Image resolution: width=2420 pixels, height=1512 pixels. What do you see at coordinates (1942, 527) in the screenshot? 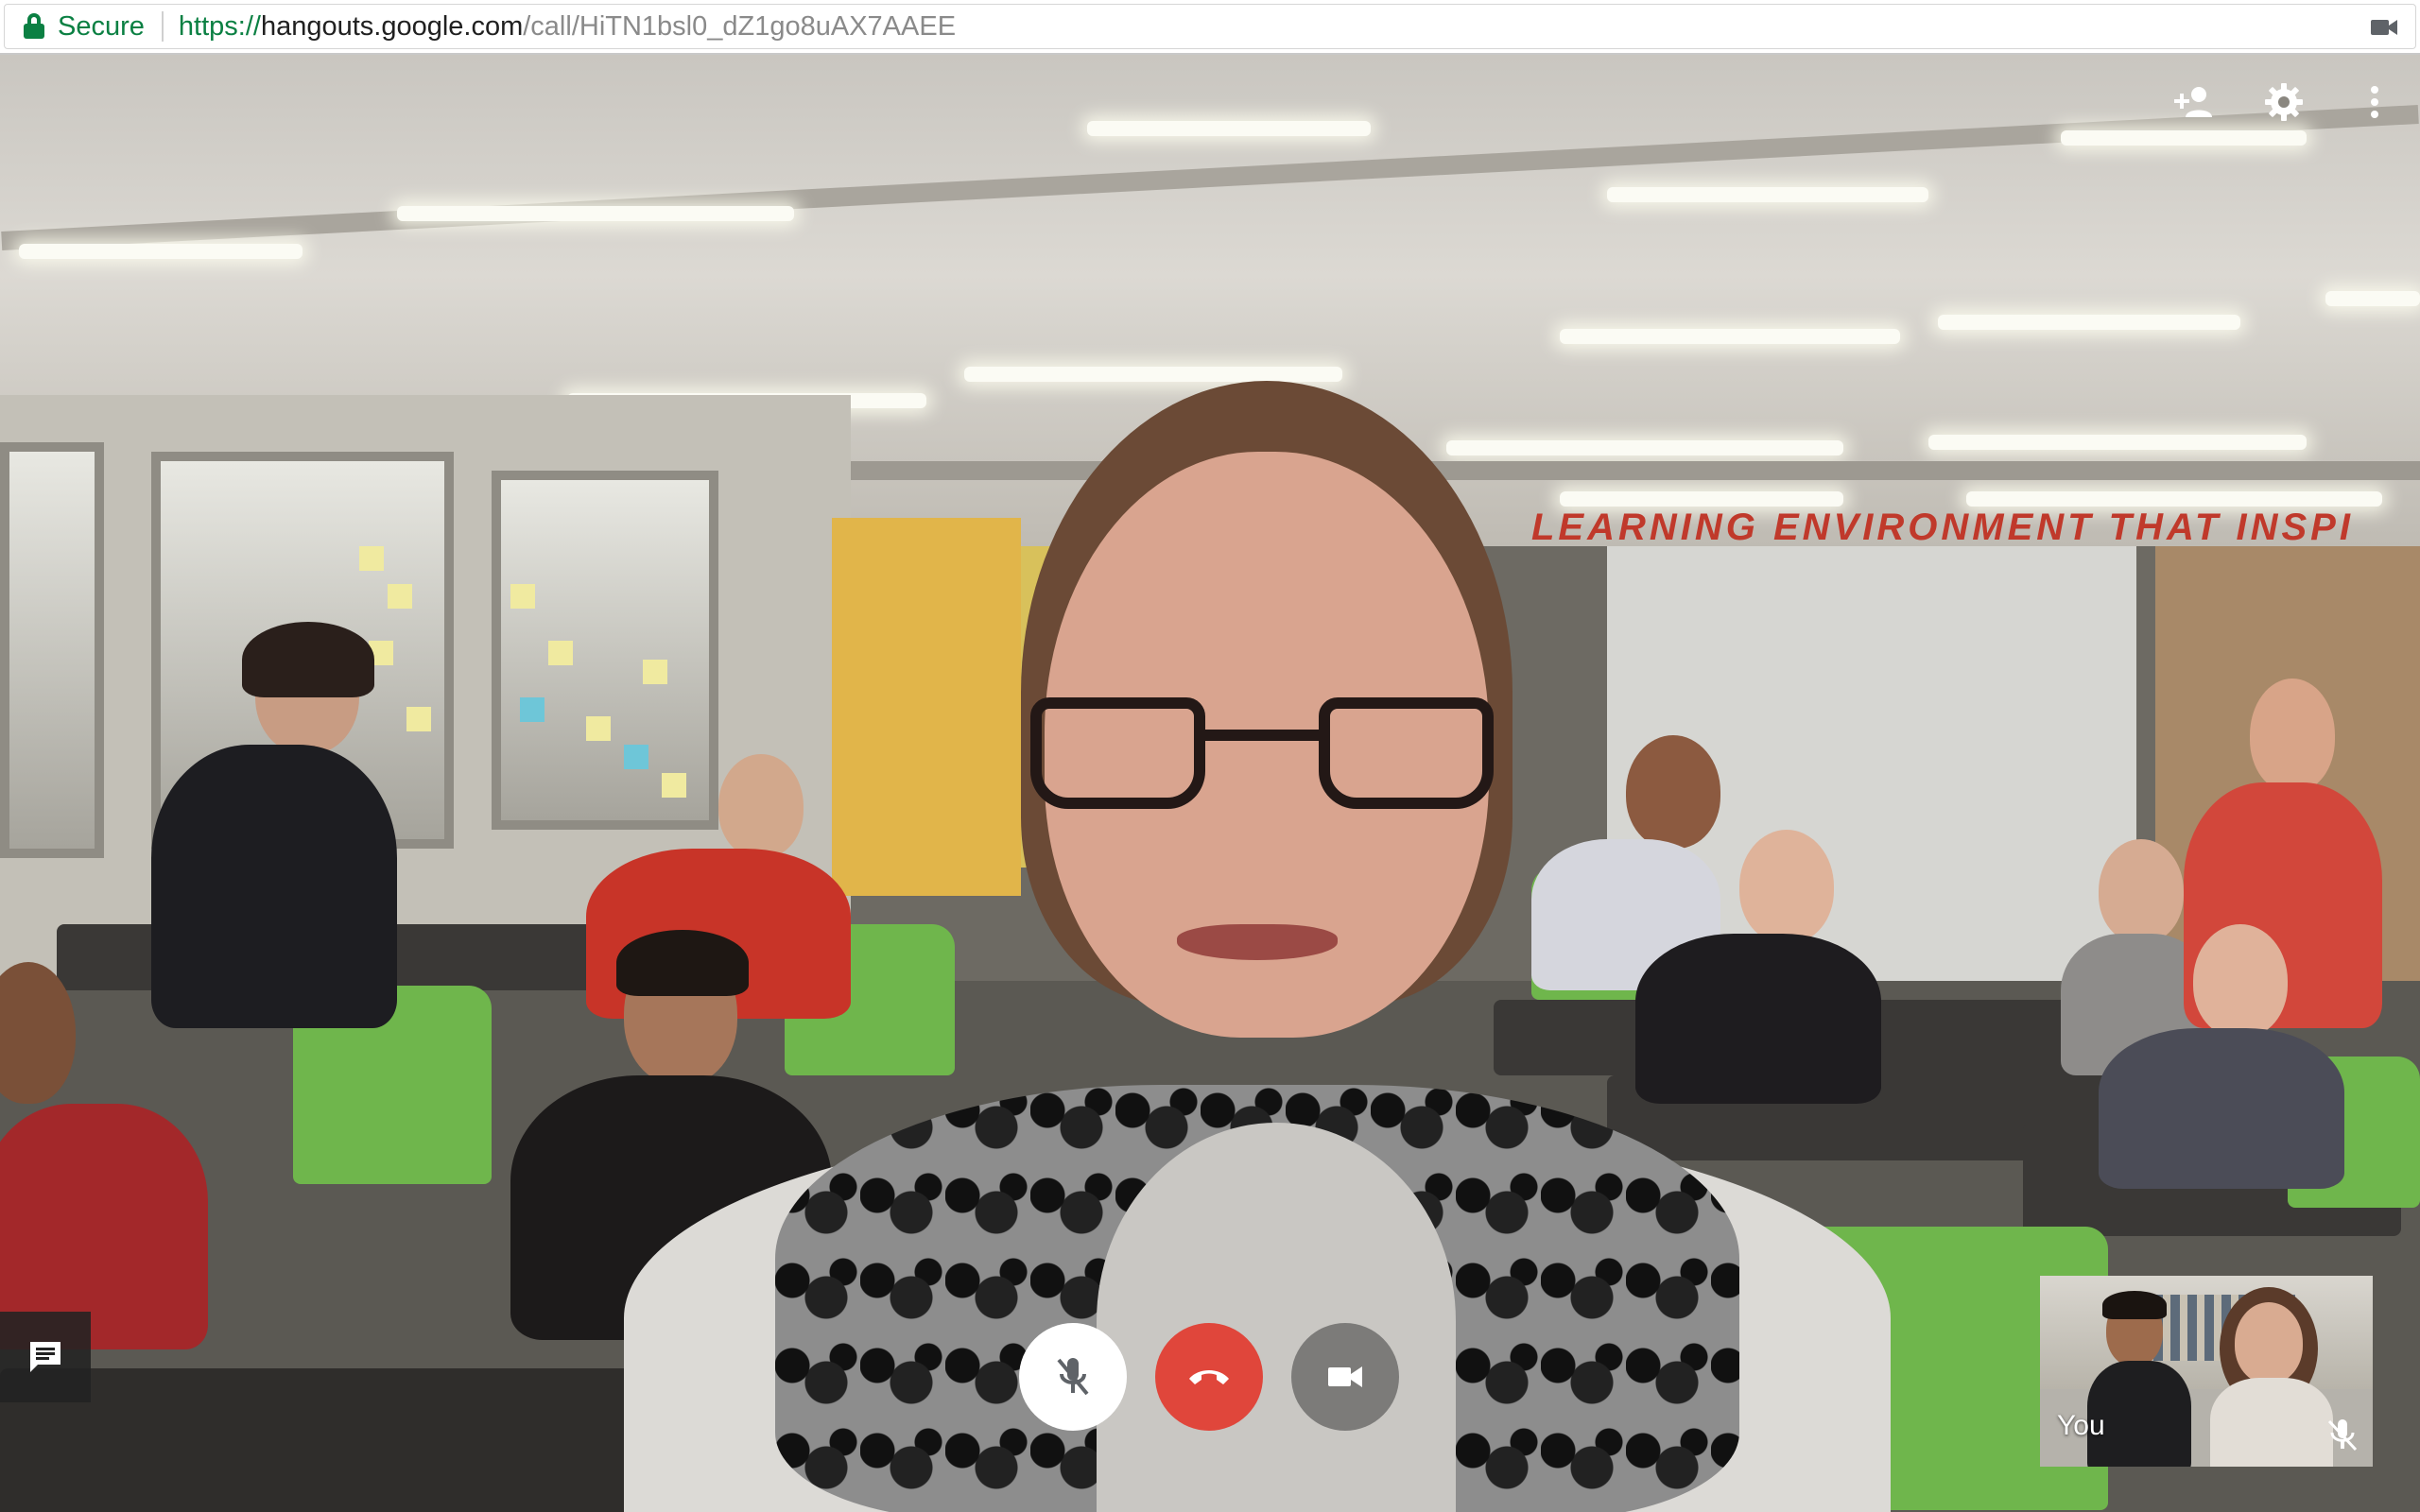
I see `classroom-banner: LEARNING ENVIRONMENT THAT INSPI` at bounding box center [1942, 527].